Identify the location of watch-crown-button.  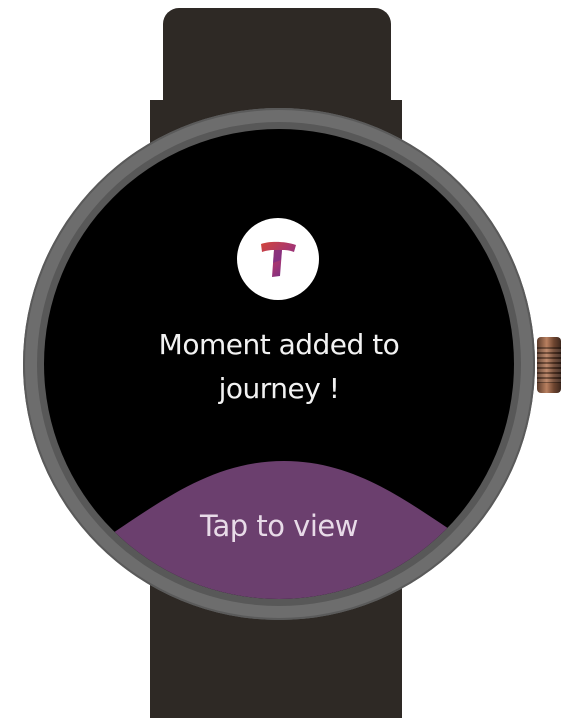
(549, 365).